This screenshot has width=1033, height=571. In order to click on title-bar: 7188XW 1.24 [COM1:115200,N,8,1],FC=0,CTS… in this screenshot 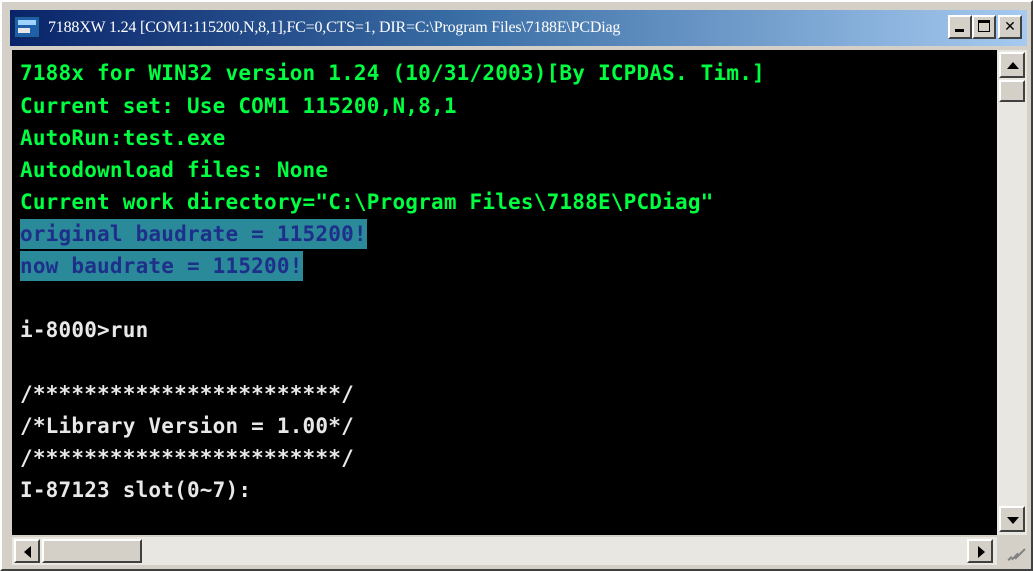, I will do `click(518, 28)`.